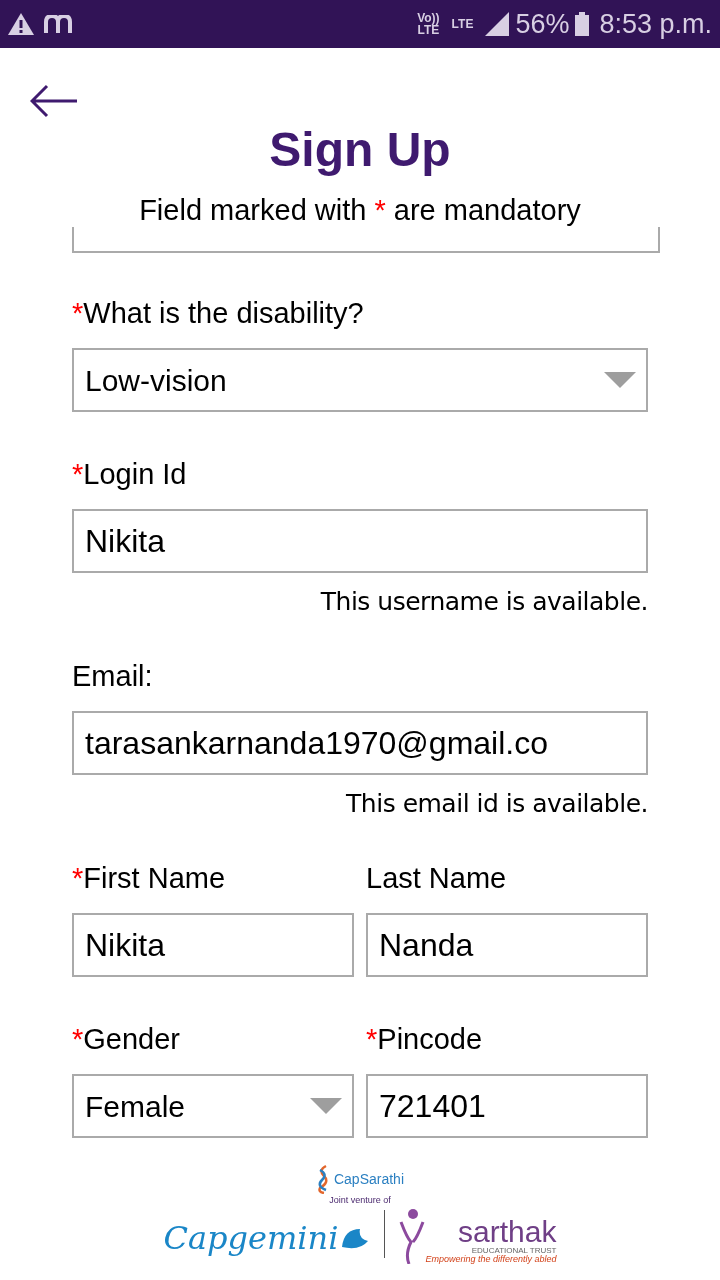 Image resolution: width=720 pixels, height=1280 pixels. I want to click on app-notification-icon, so click(58, 24).